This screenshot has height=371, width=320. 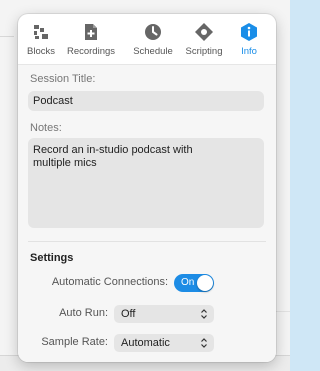 I want to click on tab-scripting: Scripting, so click(x=204, y=42).